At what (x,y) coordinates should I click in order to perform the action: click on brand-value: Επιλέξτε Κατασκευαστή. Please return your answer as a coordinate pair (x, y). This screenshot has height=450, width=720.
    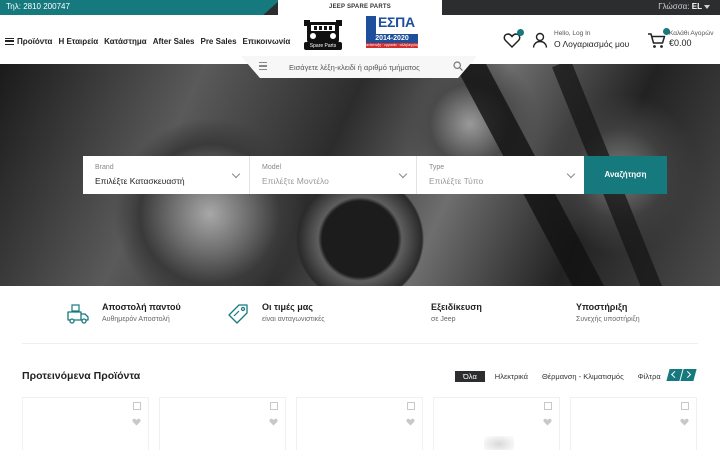
    Looking at the image, I should click on (140, 181).